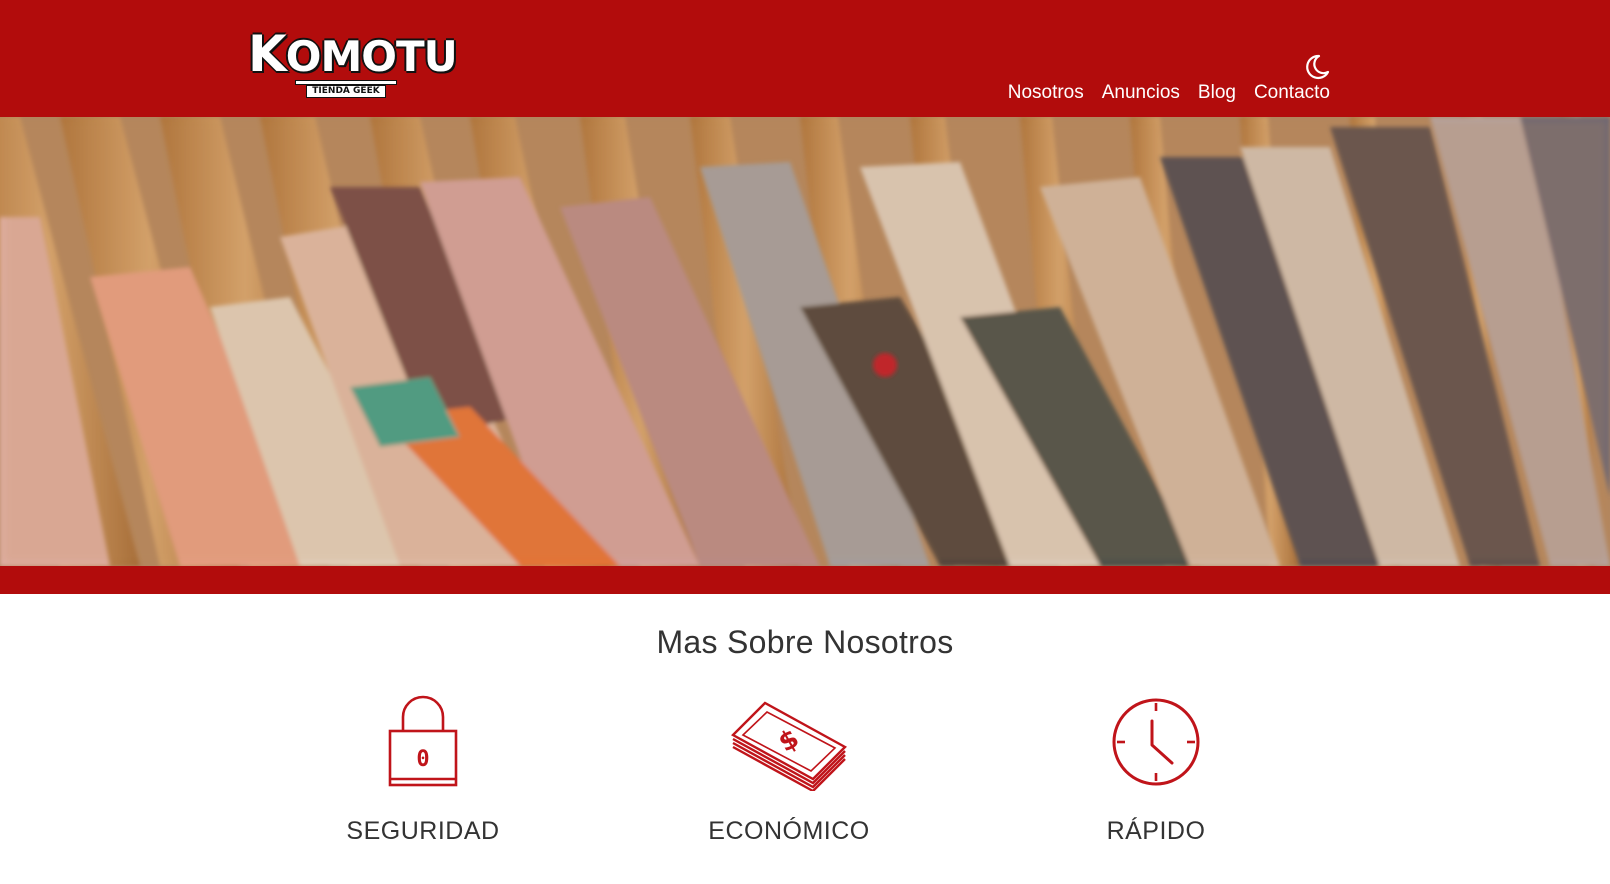 Image resolution: width=1610 pixels, height=884 pixels. What do you see at coordinates (1217, 93) in the screenshot?
I see `nav-blog: Blog` at bounding box center [1217, 93].